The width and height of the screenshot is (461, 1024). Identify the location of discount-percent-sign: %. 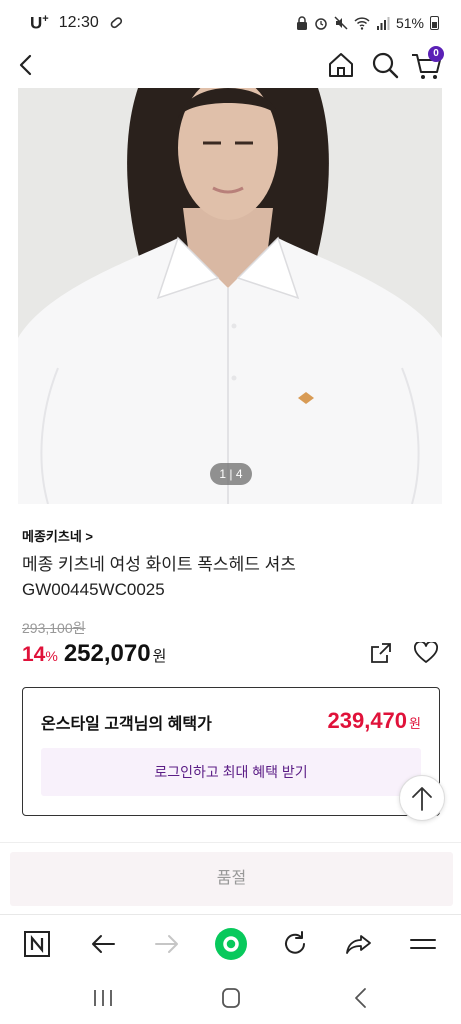
(51, 656).